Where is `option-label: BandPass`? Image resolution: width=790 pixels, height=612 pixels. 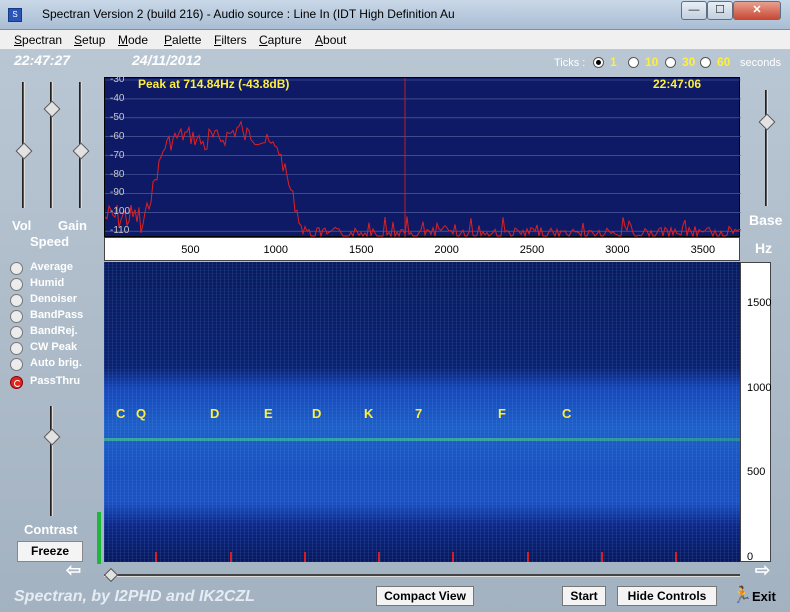 option-label: BandPass is located at coordinates (57, 315).